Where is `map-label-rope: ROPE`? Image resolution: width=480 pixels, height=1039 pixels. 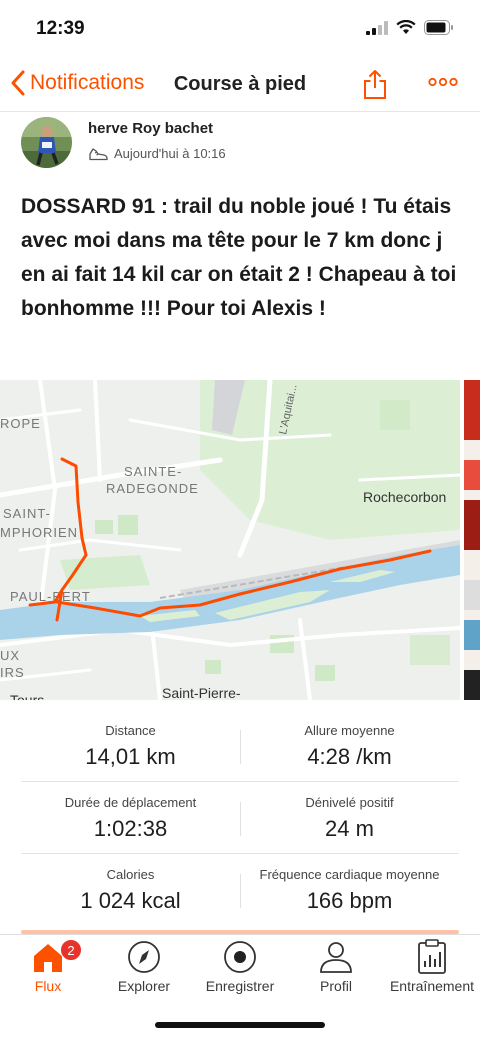
map-label-rope: ROPE is located at coordinates (20, 423).